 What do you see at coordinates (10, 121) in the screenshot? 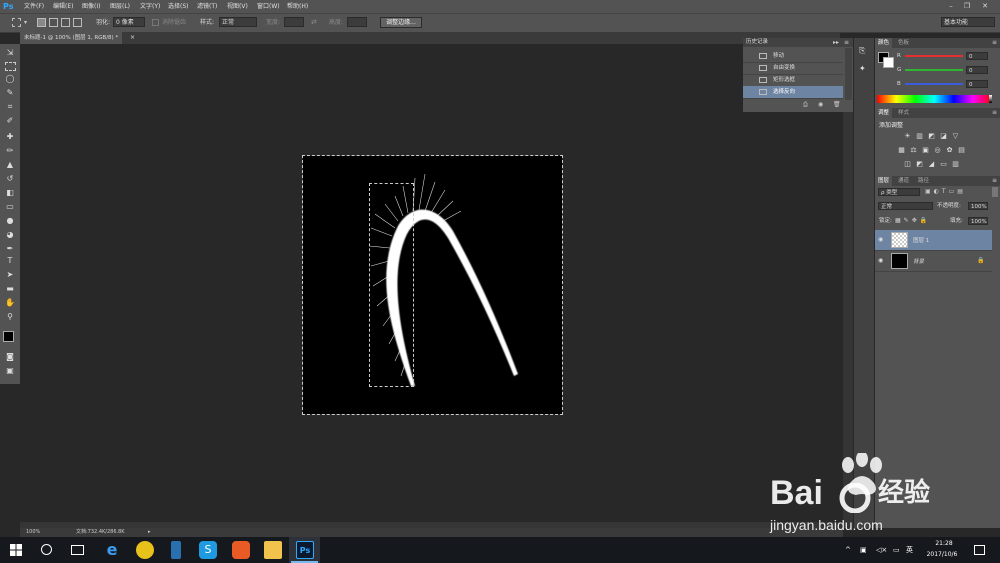
I see `eyedropper-tool-icon: ✐` at bounding box center [10, 121].